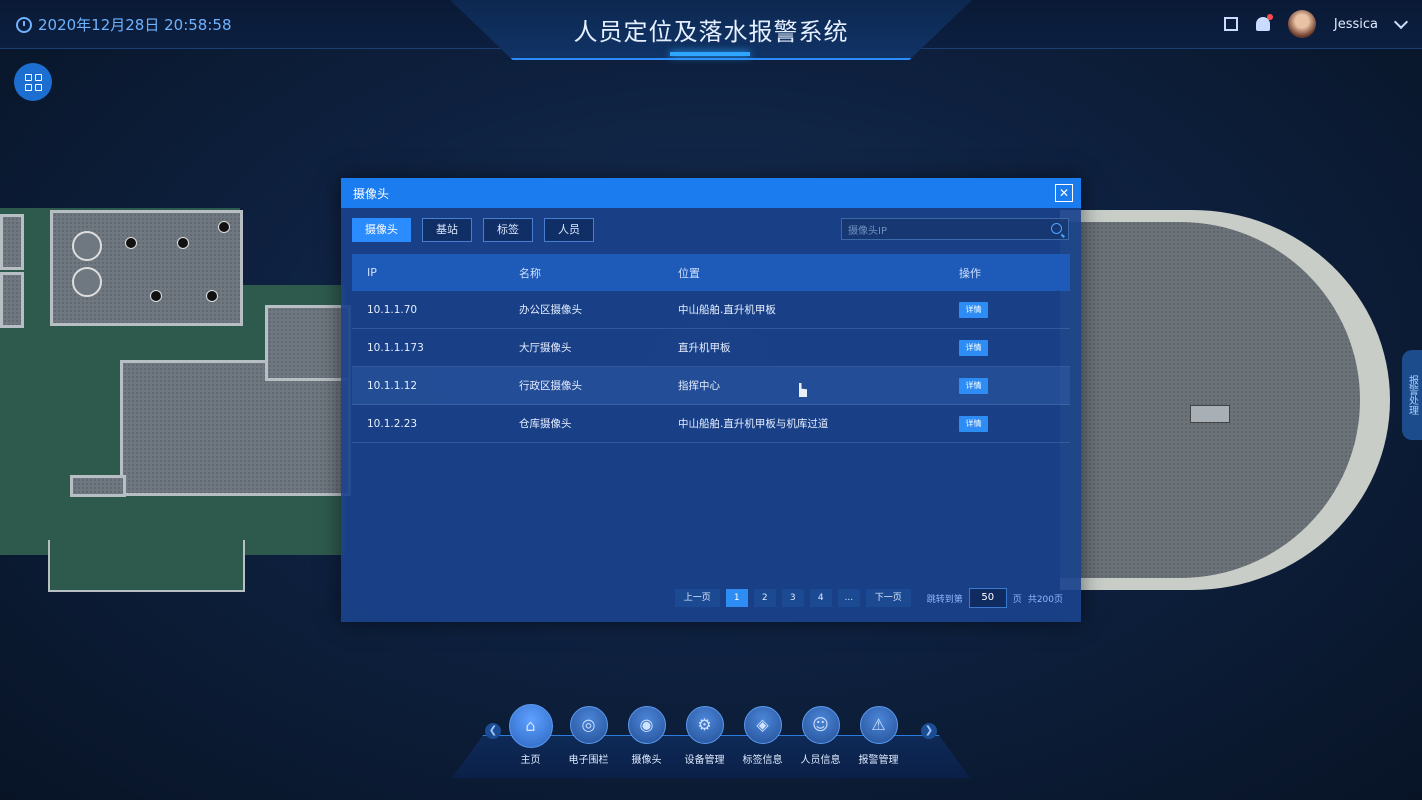 Image resolution: width=1422 pixels, height=800 pixels. What do you see at coordinates (929, 731) in the screenshot?
I see `nav-next-arrow: ❯` at bounding box center [929, 731].